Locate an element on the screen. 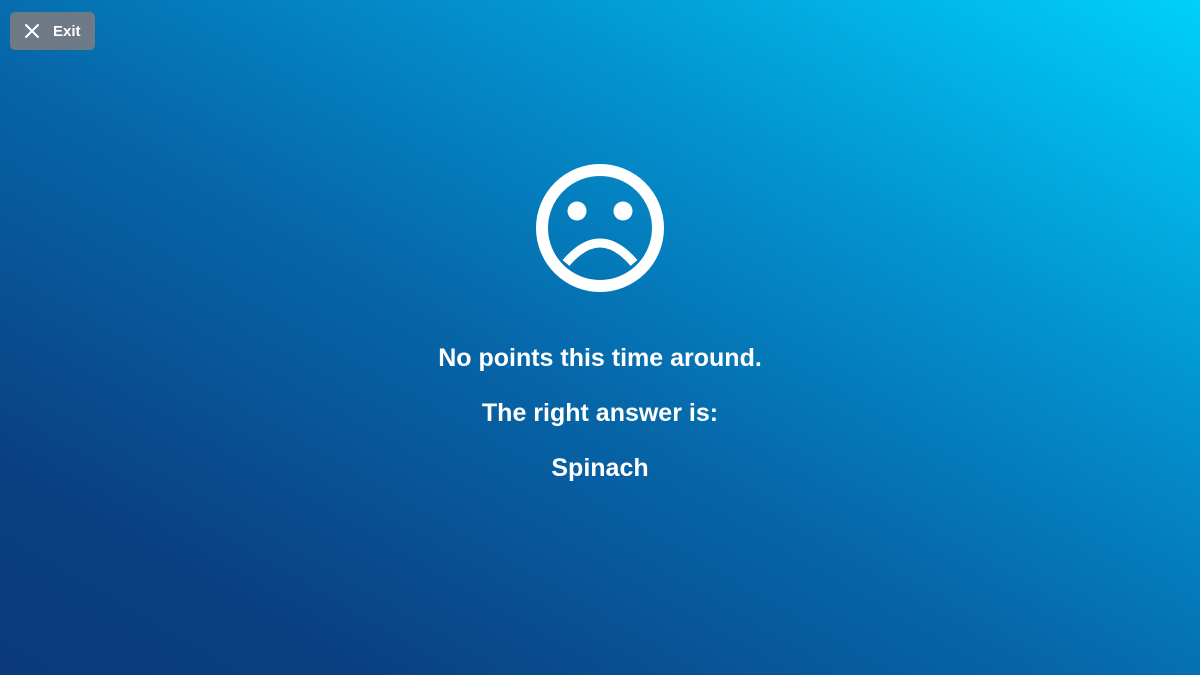 The height and width of the screenshot is (675, 1200). exit-button: Exit is located at coordinates (52, 31).